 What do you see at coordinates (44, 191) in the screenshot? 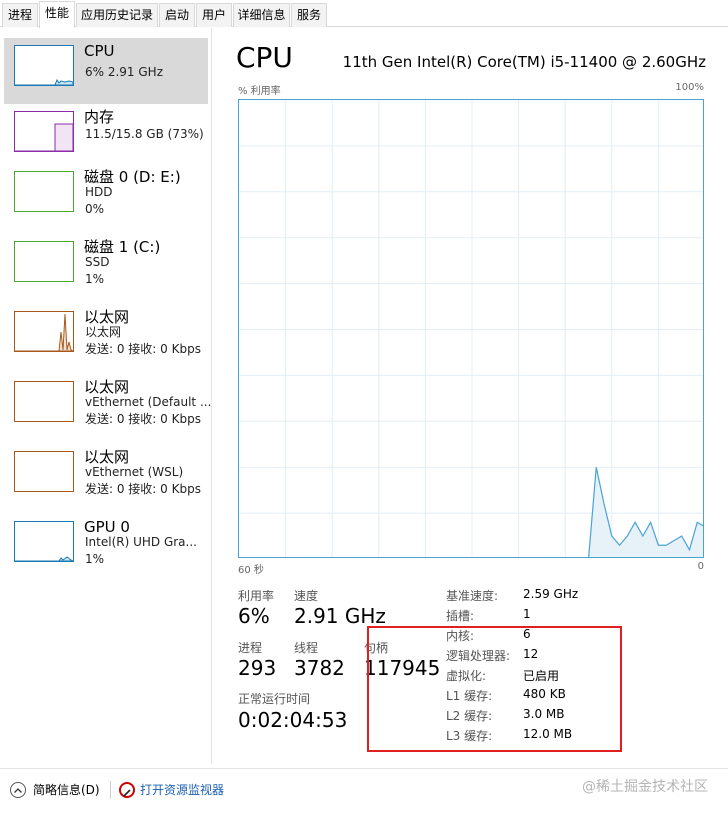
I see `disk-0-thumbnail` at bounding box center [44, 191].